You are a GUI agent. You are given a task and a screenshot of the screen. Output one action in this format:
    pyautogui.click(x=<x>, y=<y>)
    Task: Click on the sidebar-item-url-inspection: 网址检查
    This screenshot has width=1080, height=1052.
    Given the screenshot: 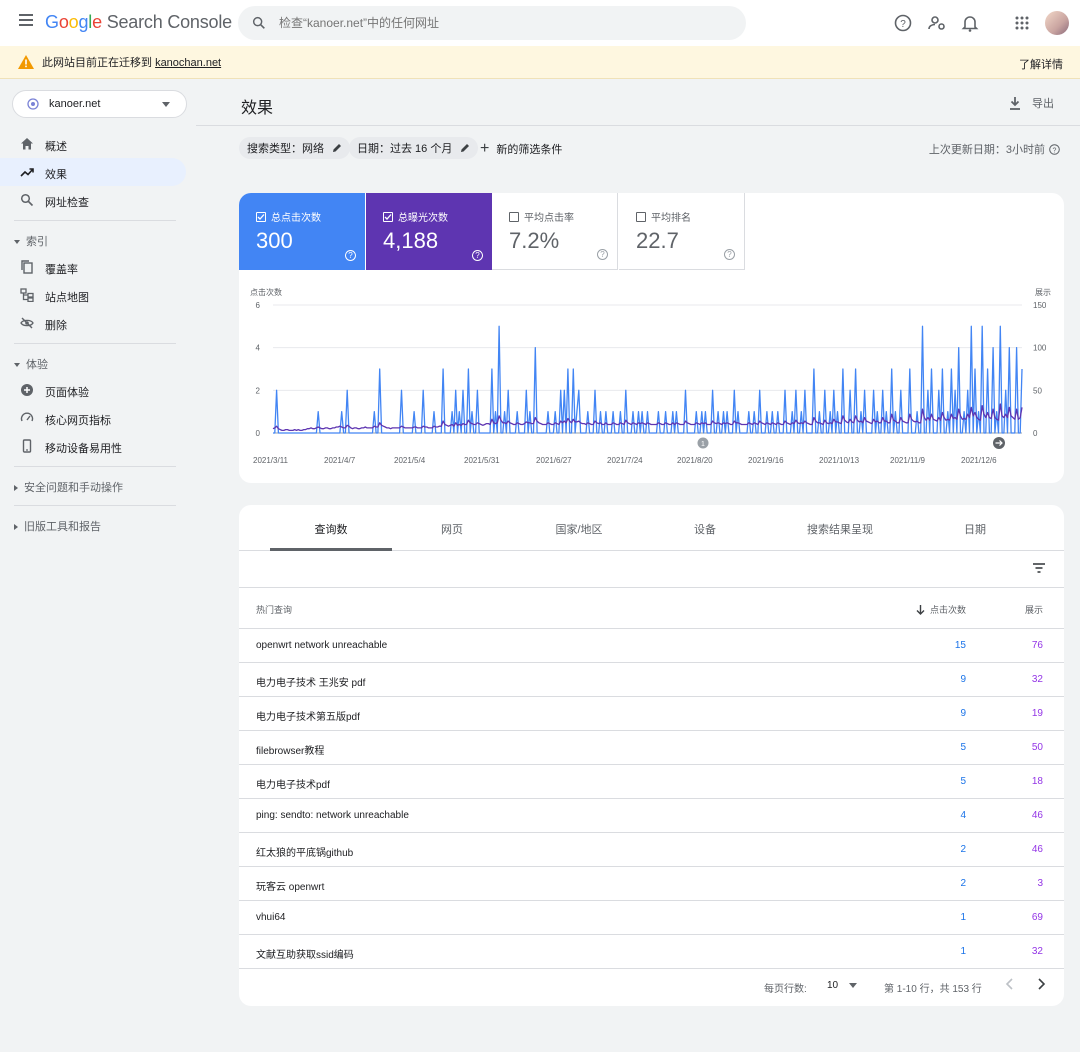 What is the action you would take?
    pyautogui.click(x=93, y=200)
    